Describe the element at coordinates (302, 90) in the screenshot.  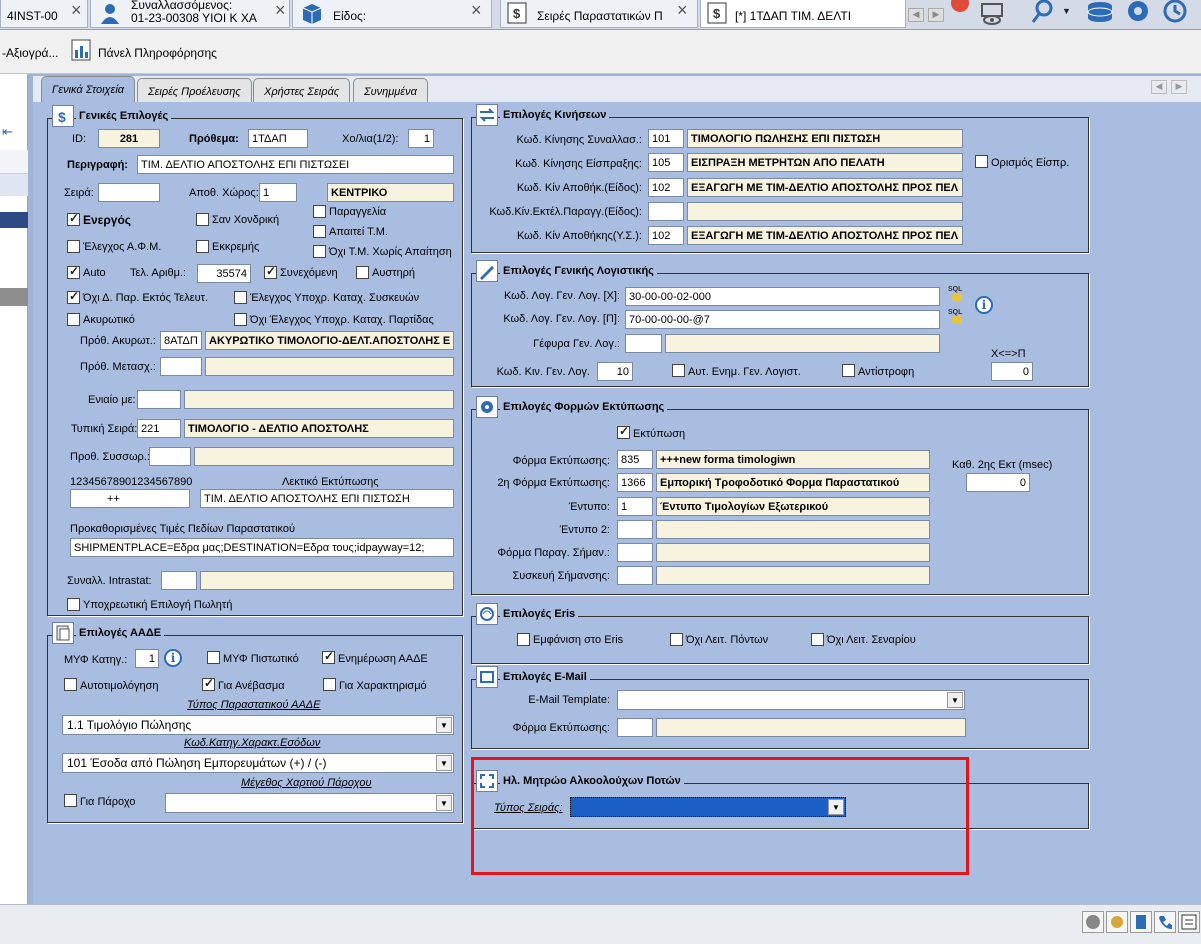
I see `tab-series-users: Χρήστες Σειράς` at that location.